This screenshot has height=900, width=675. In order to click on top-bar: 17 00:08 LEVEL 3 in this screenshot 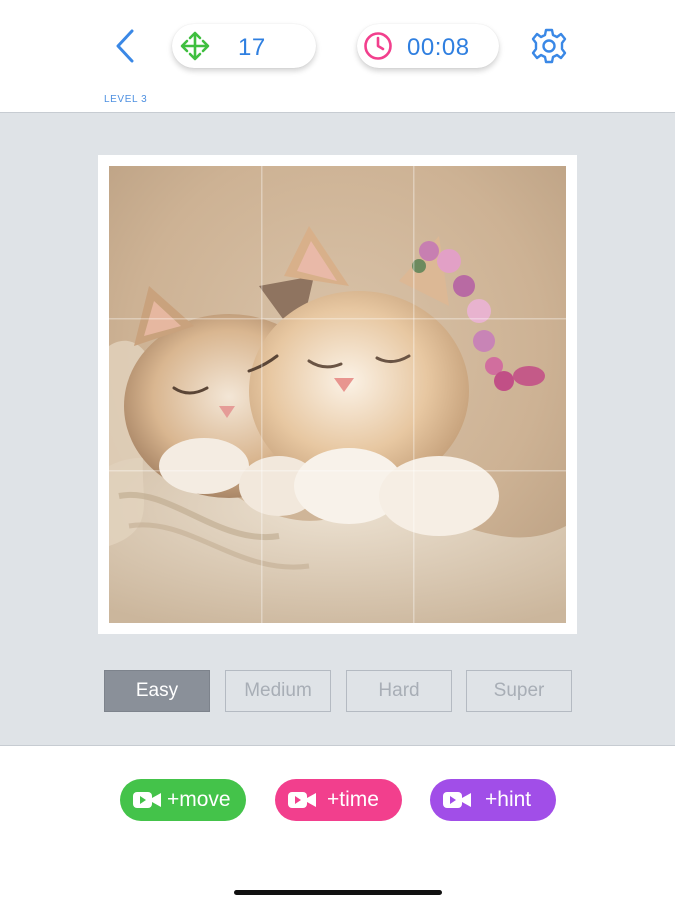, I will do `click(337, 56)`.